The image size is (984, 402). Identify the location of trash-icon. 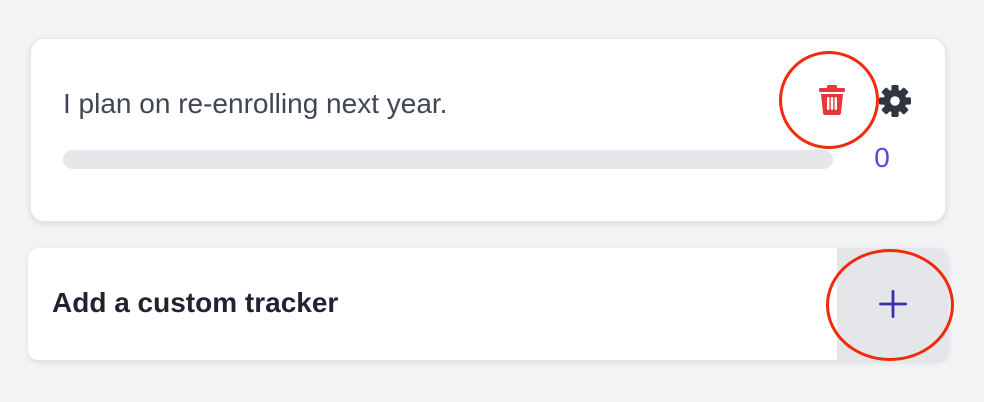
(832, 100).